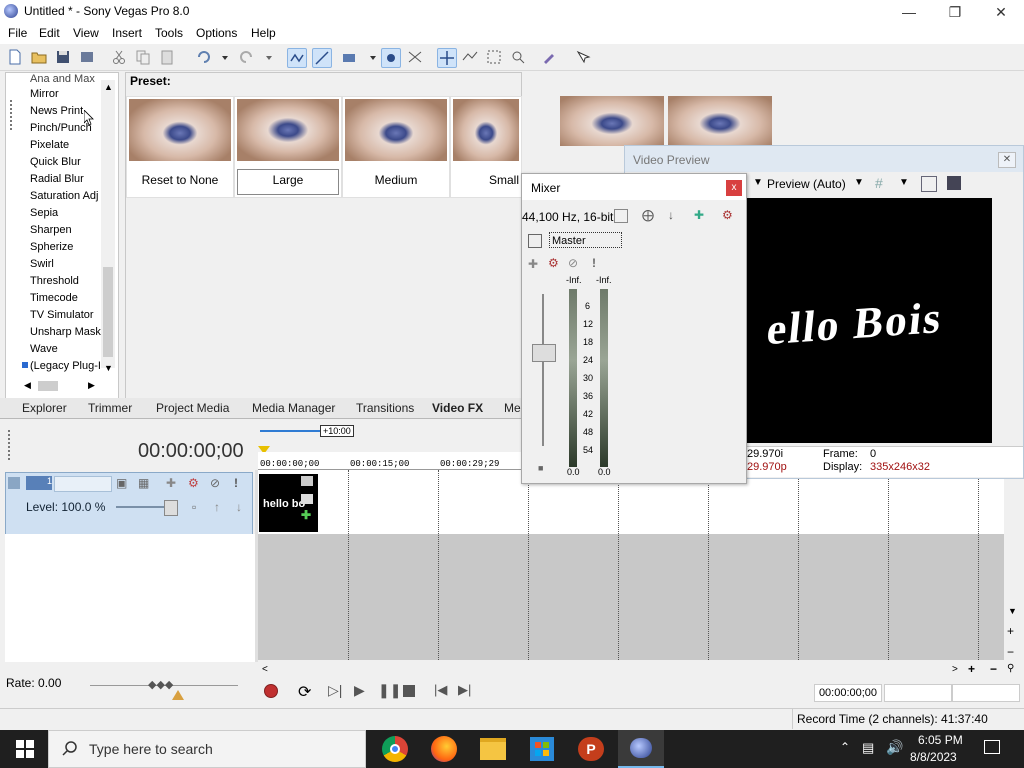  Describe the element at coordinates (263, 33) in the screenshot. I see `menu-help: Help` at that location.